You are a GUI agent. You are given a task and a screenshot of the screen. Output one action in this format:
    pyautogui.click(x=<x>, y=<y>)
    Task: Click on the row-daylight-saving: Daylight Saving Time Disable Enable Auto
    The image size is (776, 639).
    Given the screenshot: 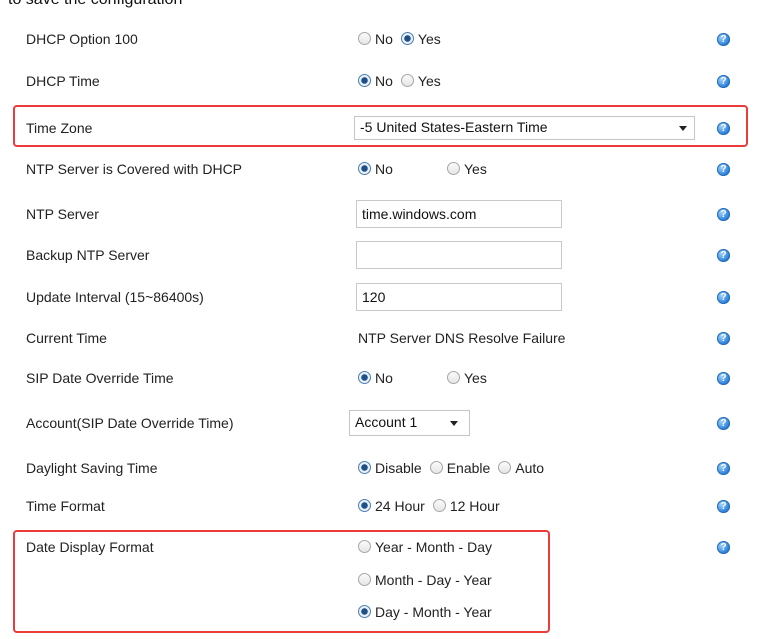 What is the action you would take?
    pyautogui.click(x=388, y=469)
    